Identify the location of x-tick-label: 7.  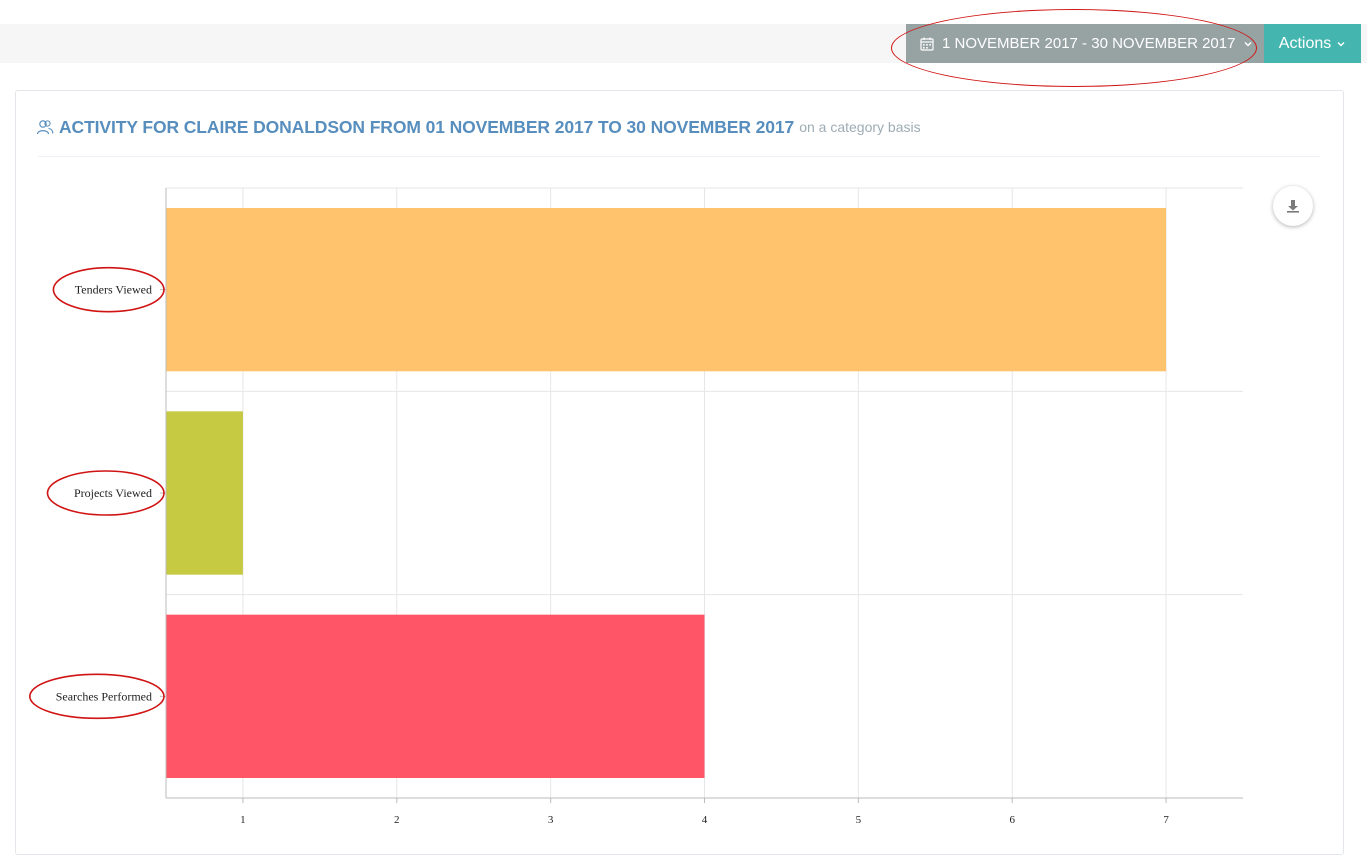
(1166, 820).